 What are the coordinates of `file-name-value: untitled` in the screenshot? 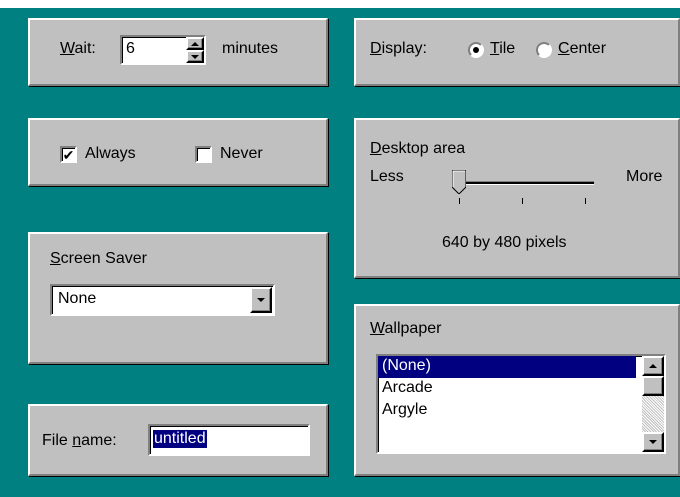 It's located at (180, 439).